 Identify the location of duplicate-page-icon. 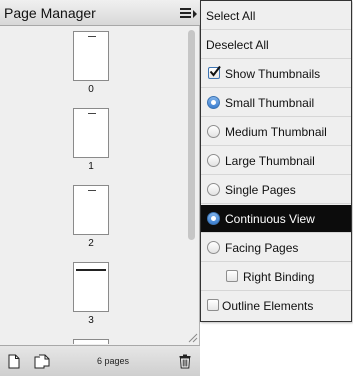
(42, 362).